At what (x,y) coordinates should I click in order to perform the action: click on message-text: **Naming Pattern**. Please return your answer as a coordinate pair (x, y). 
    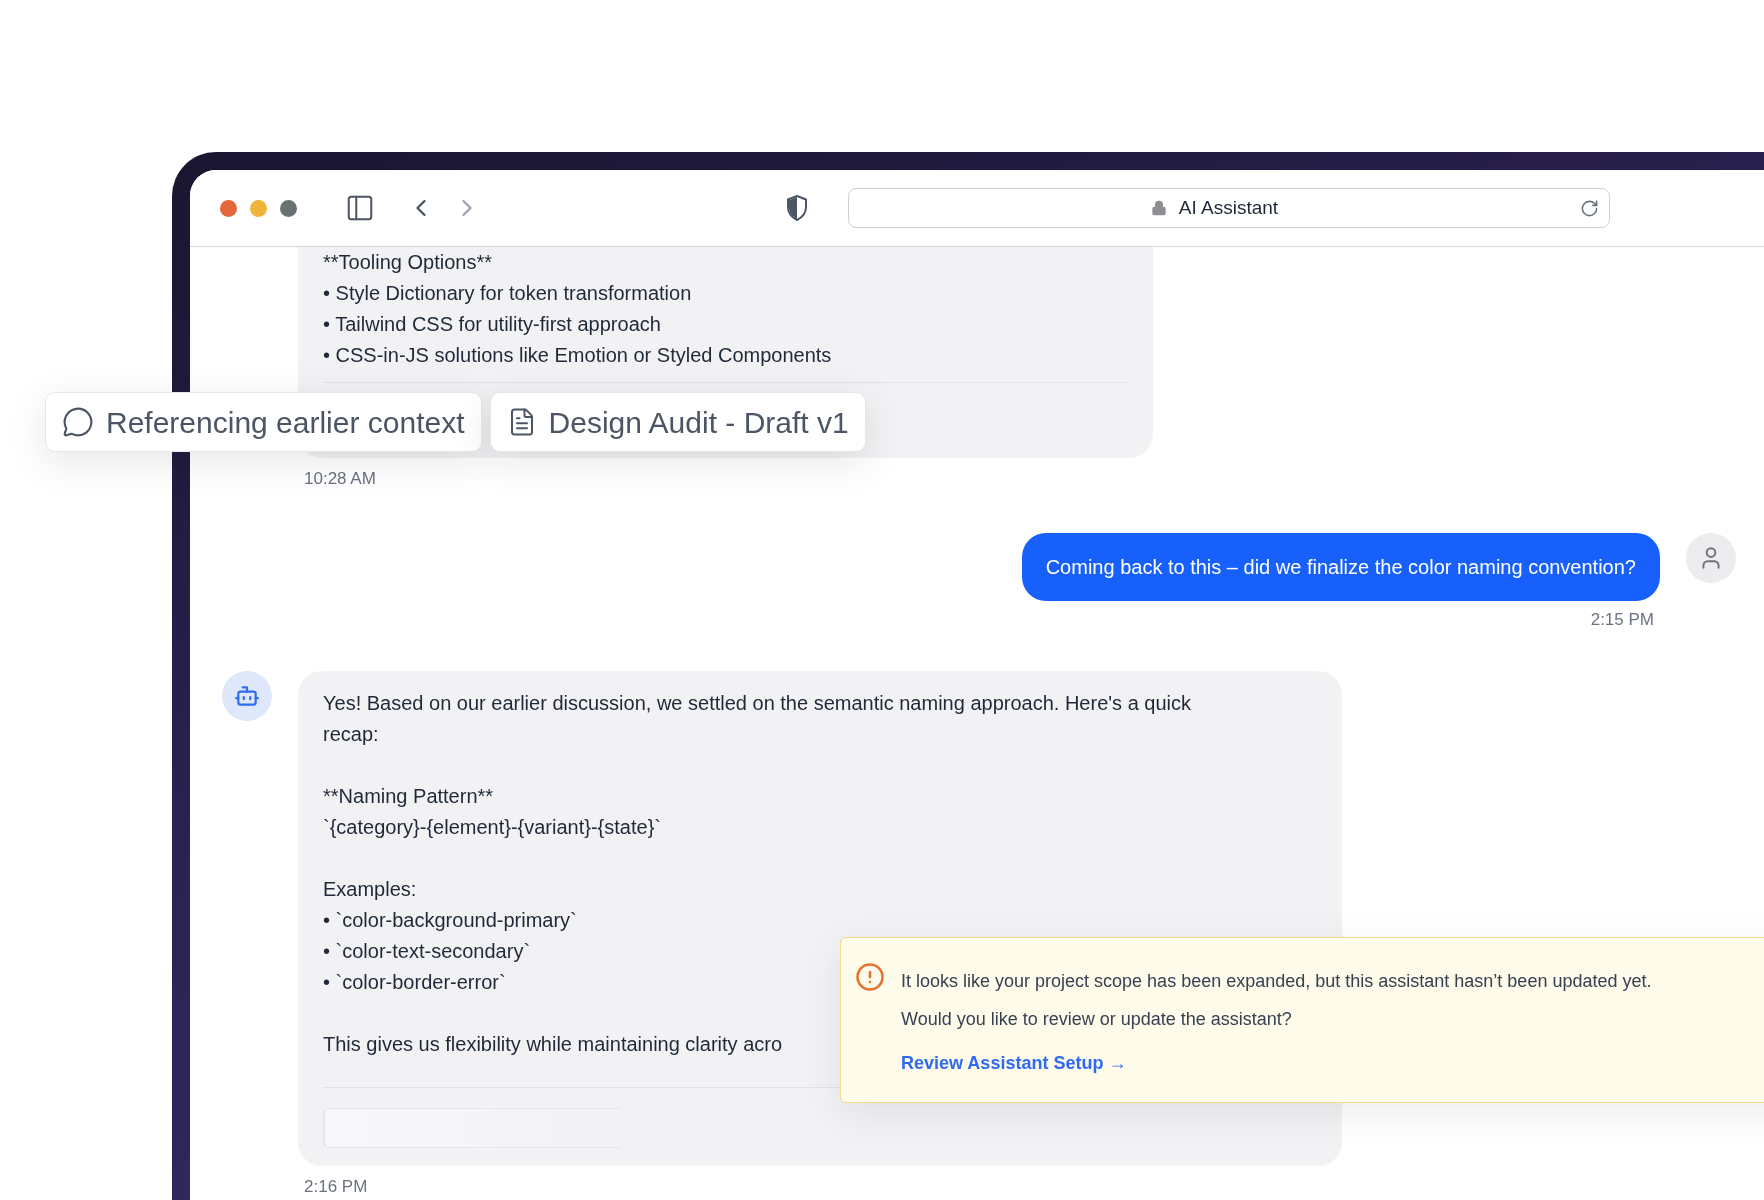
    Looking at the image, I should click on (408, 796).